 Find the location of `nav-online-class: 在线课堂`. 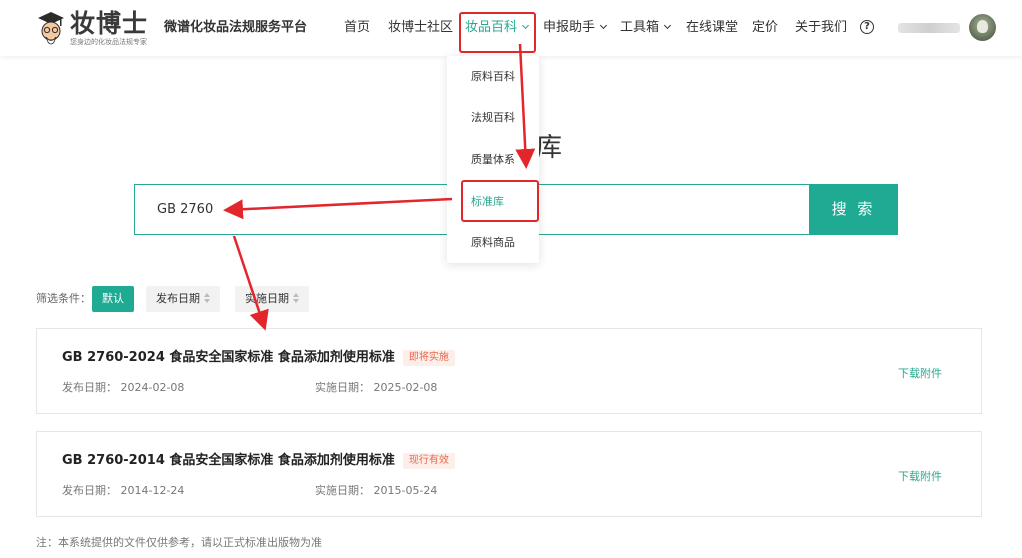

nav-online-class: 在线课堂 is located at coordinates (712, 28).